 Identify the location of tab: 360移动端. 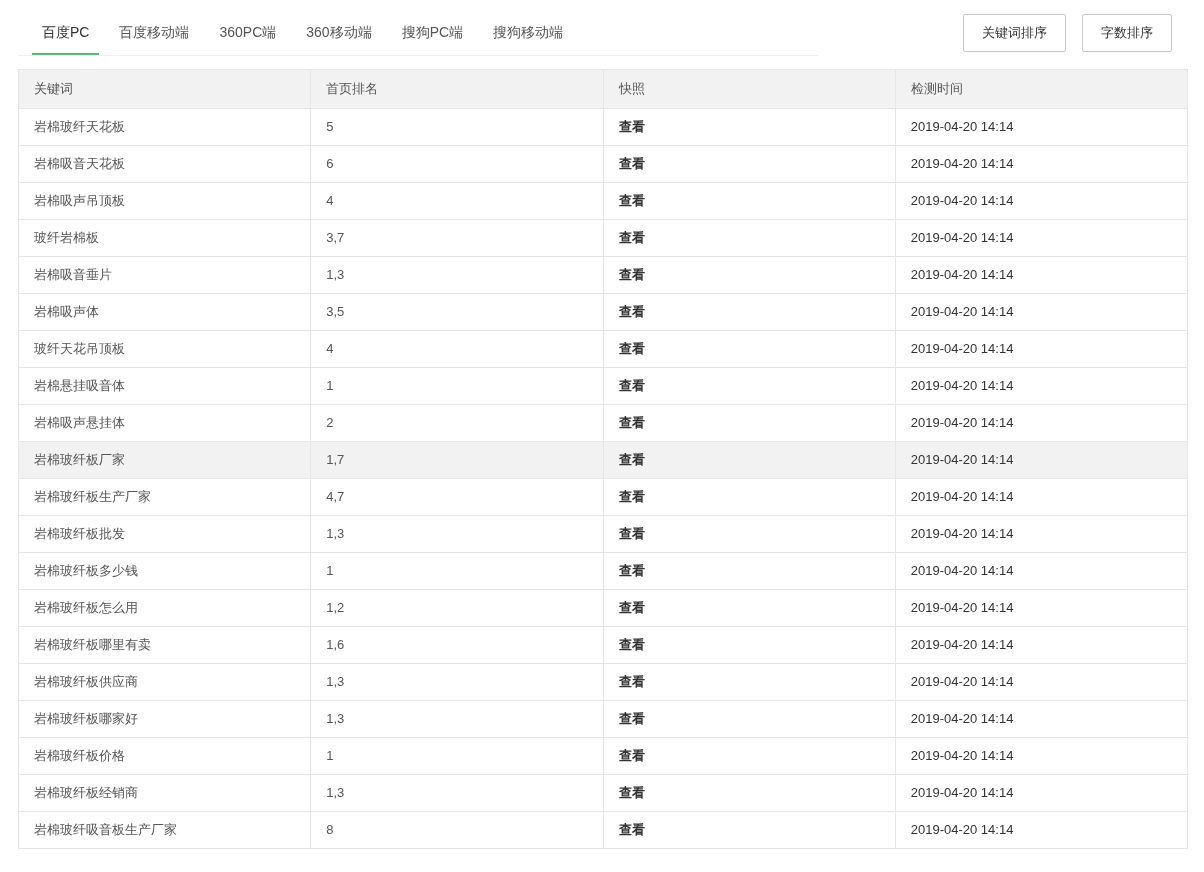
(339, 34).